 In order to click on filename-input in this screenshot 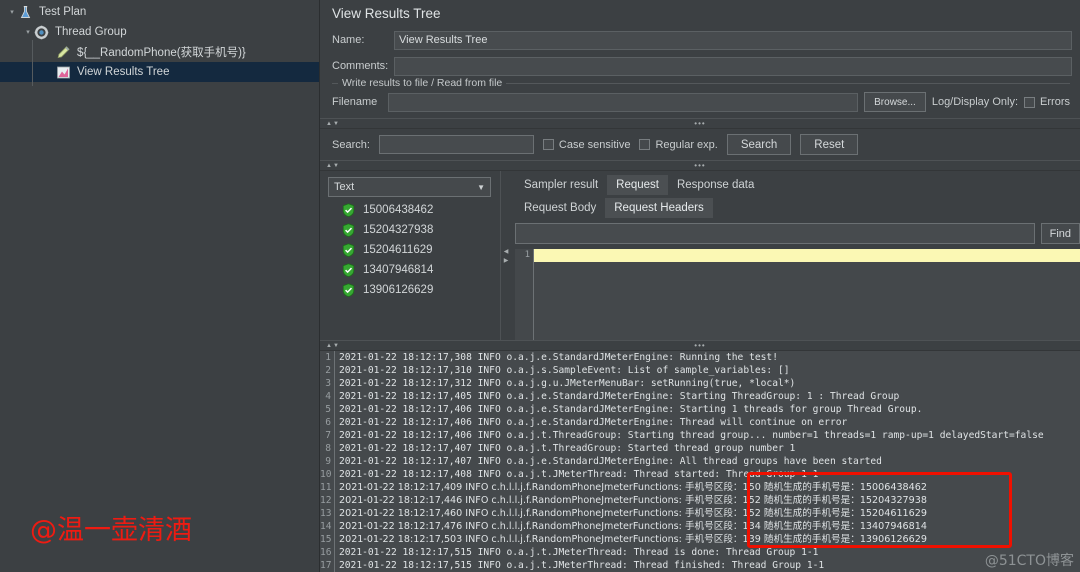, I will do `click(623, 102)`.